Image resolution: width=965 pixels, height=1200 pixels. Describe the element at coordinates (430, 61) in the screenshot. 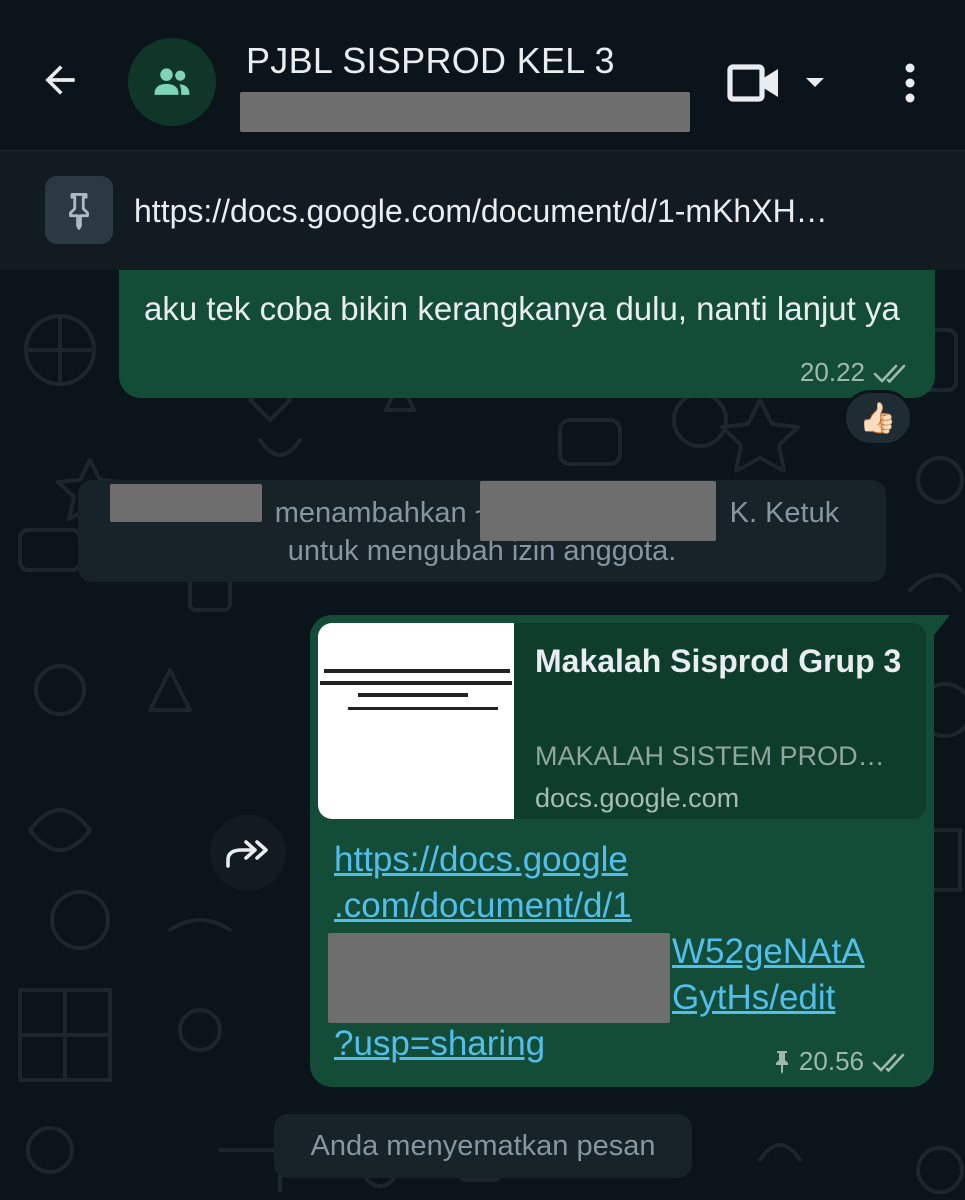

I see `group-name: PJBL SISPROD KEL 3` at that location.